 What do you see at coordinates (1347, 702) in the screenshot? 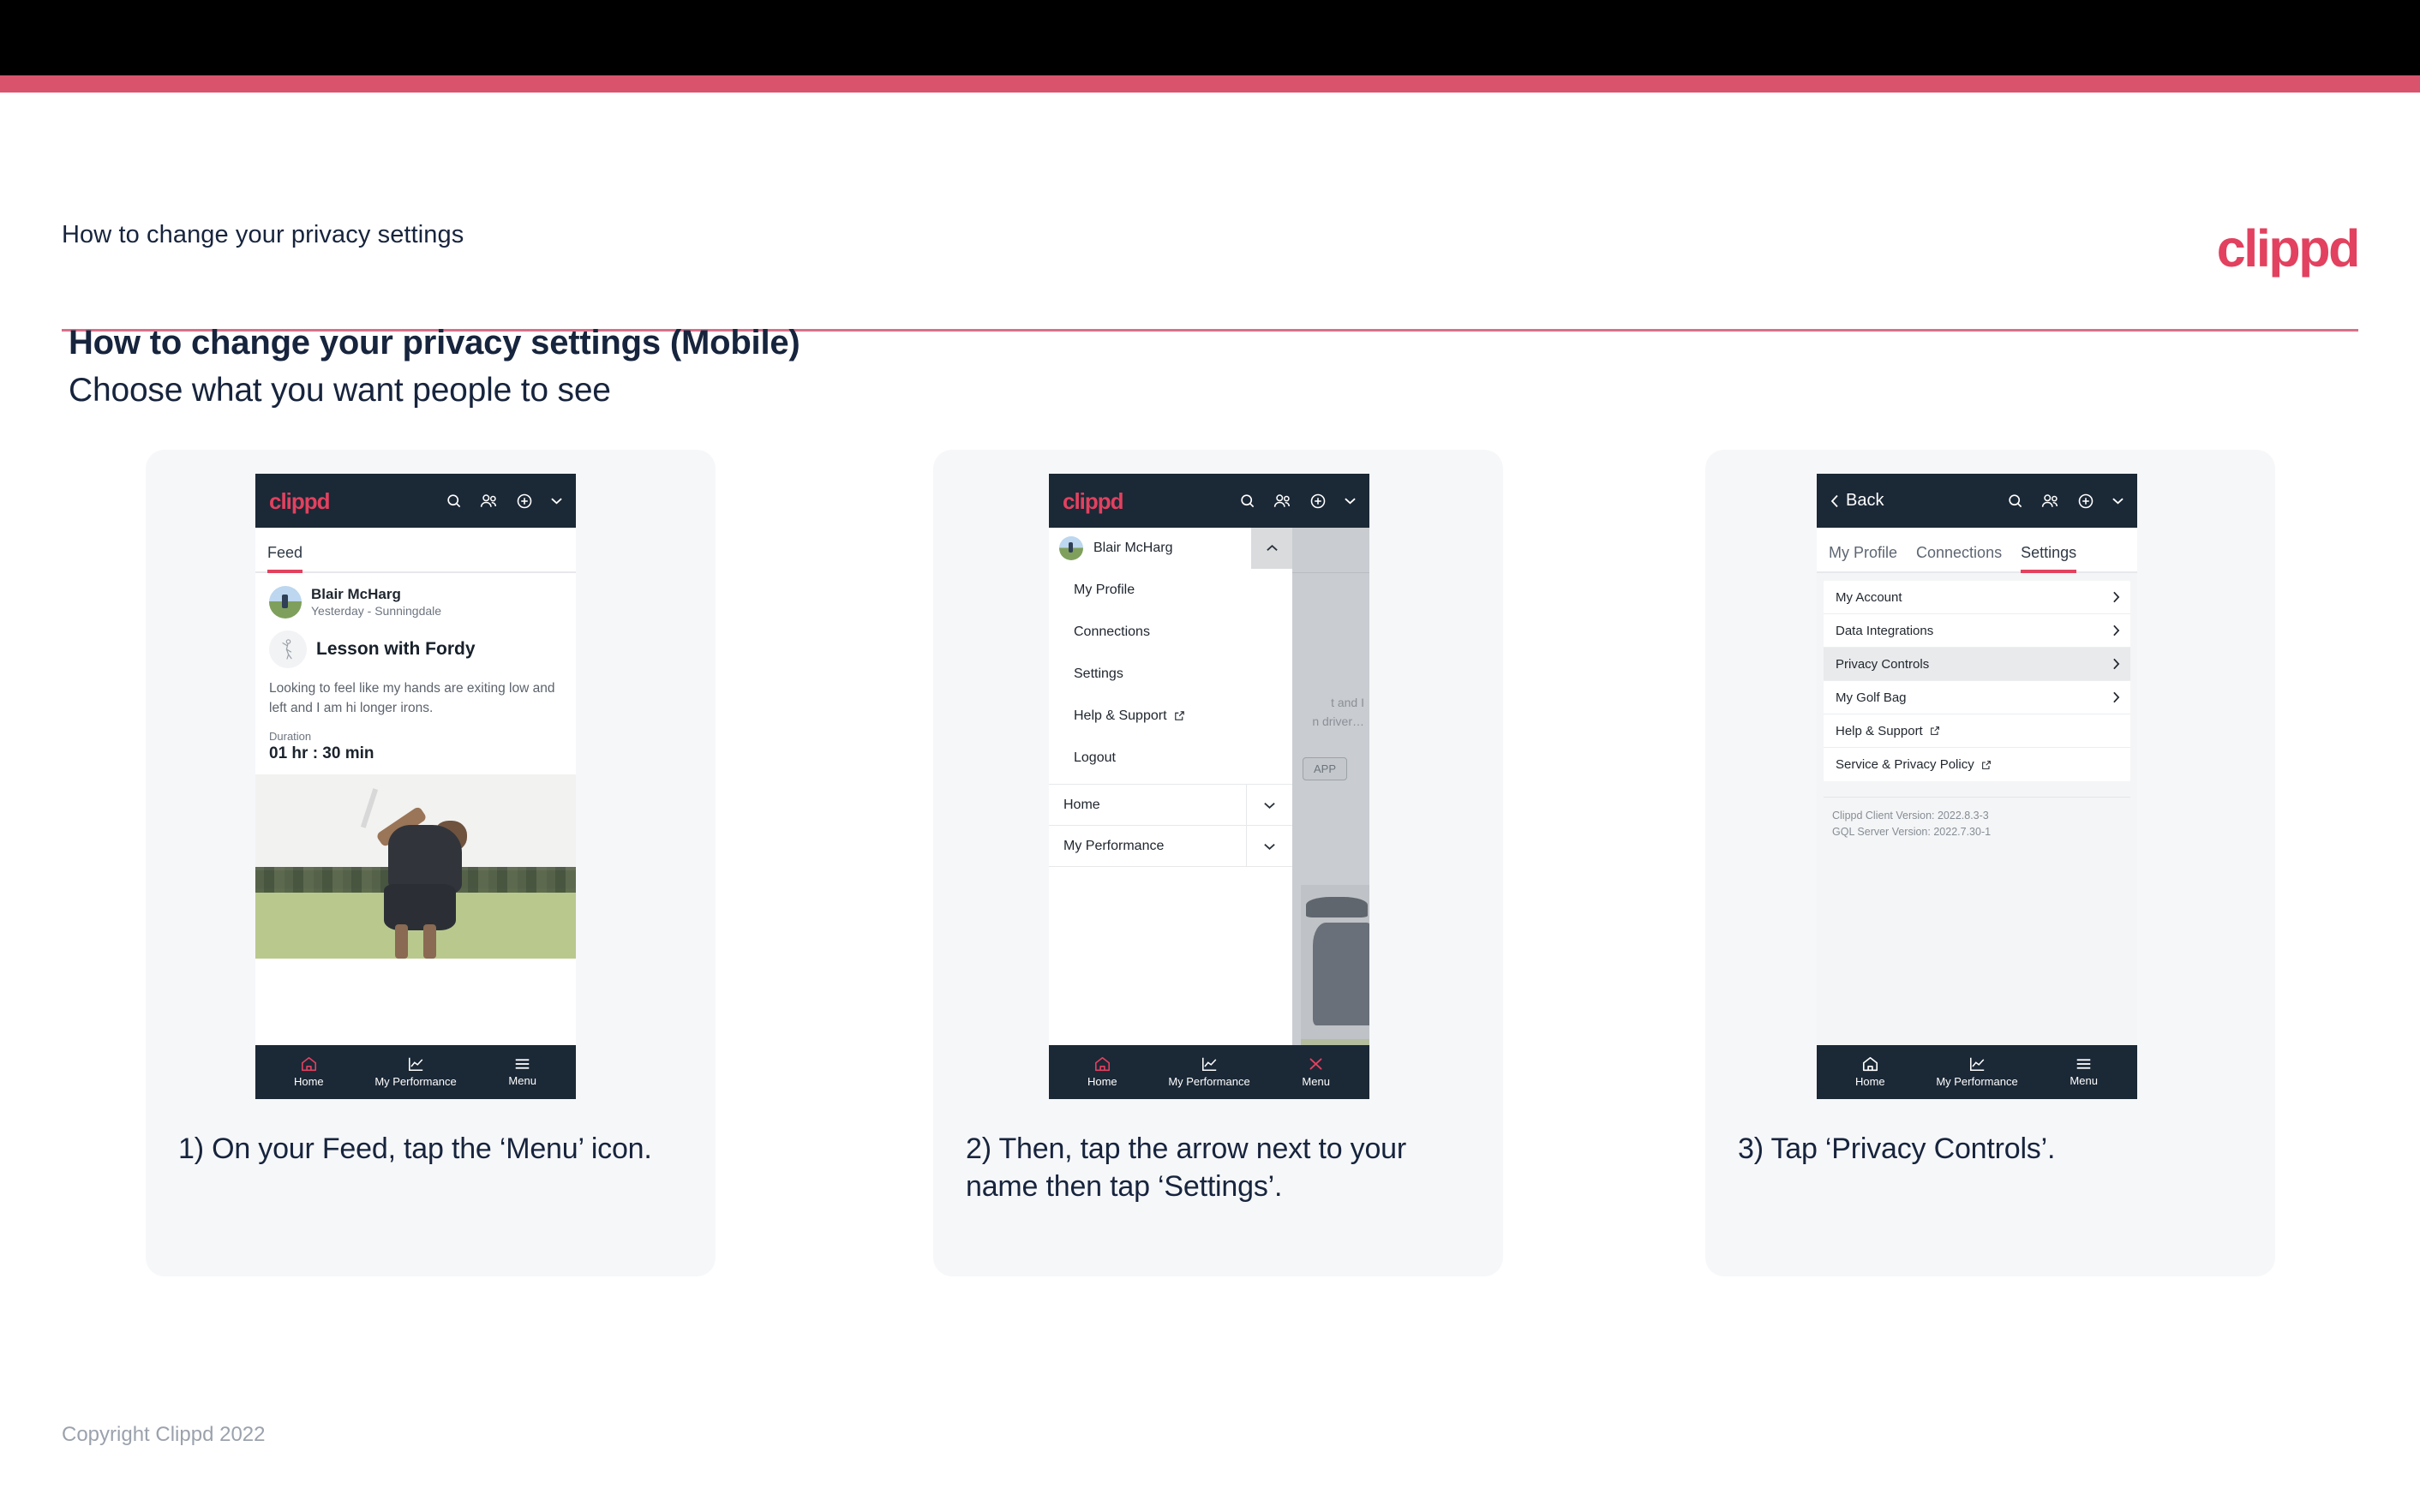
I see `dim-text-line-1: t and I` at bounding box center [1347, 702].